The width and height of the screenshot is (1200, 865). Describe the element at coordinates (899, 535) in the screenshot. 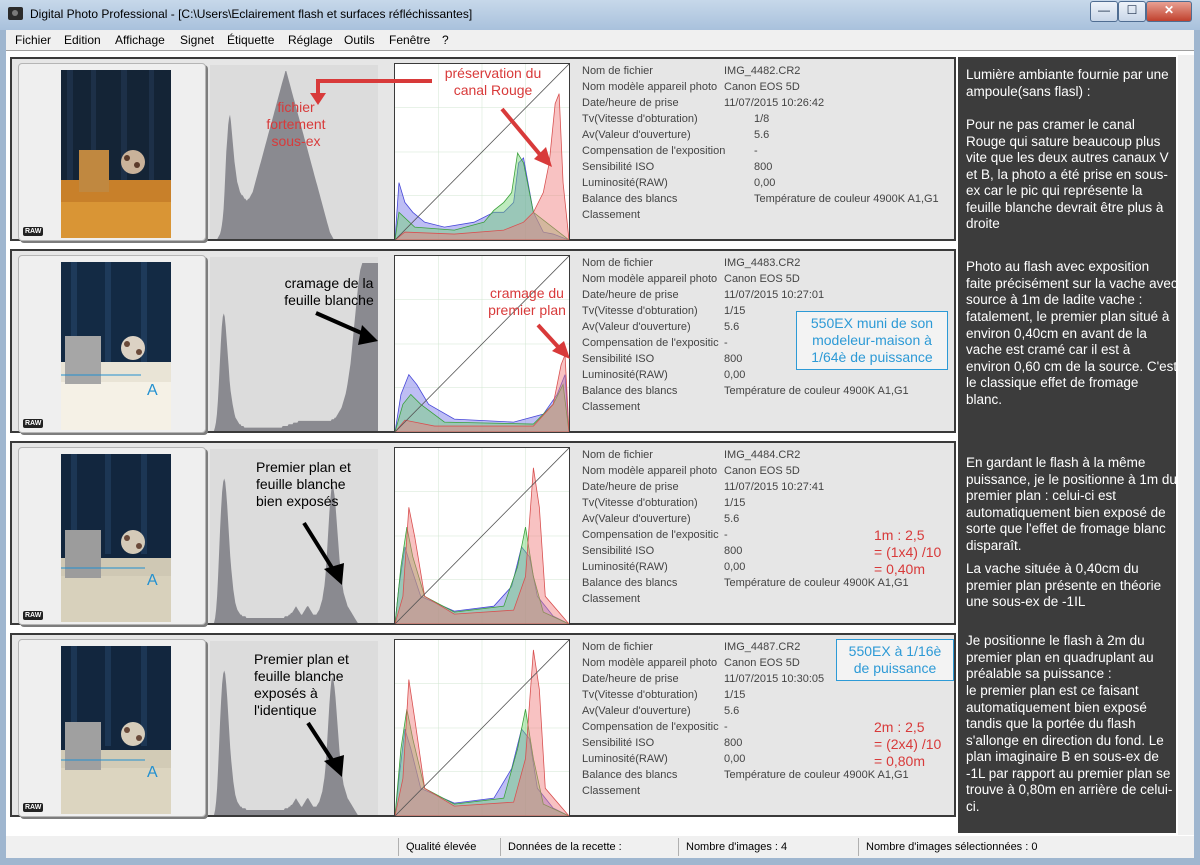

I see `calc-line: 1m : 2,5` at that location.